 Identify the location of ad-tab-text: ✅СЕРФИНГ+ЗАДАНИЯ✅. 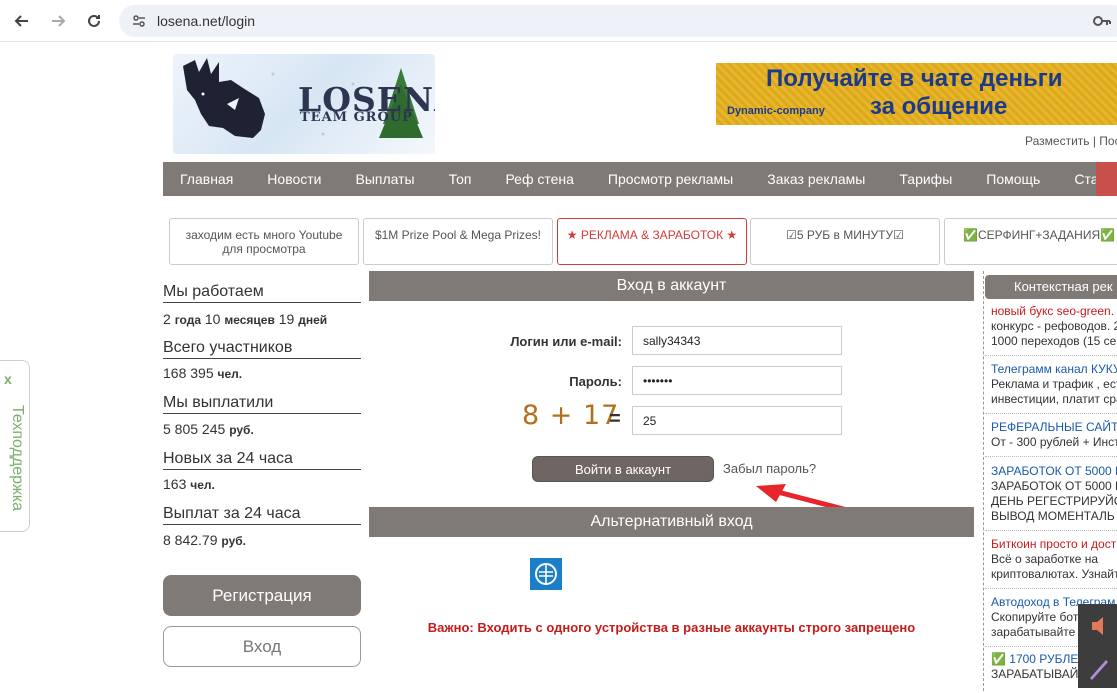
(1039, 235).